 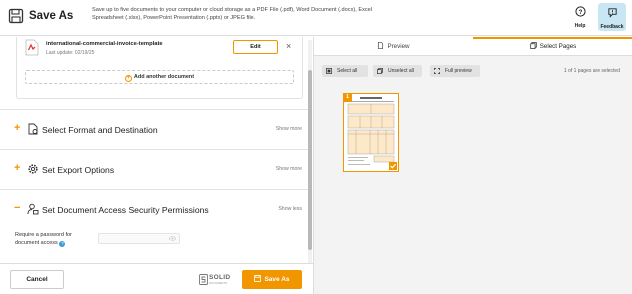 I want to click on full-preview-label: Full preview, so click(x=458, y=71).